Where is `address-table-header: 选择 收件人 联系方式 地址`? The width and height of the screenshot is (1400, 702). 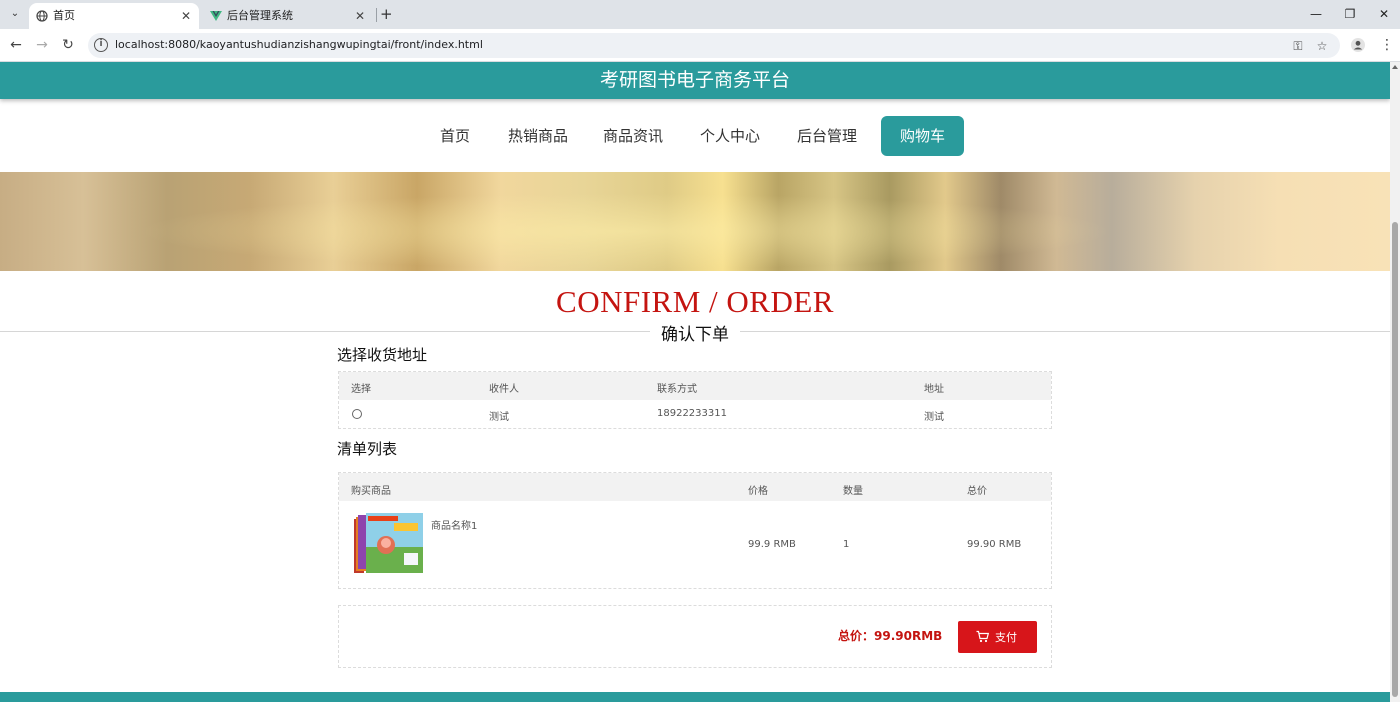 address-table-header: 选择 收件人 联系方式 地址 is located at coordinates (695, 386).